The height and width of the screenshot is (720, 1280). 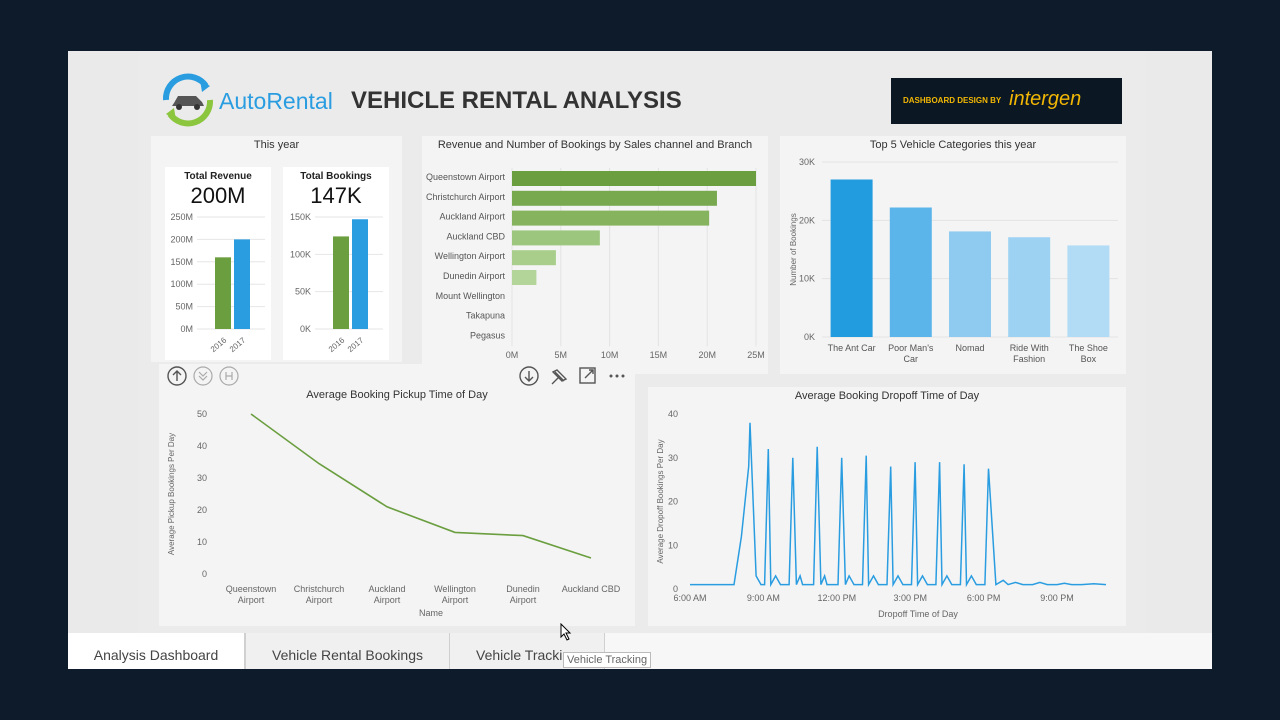 I want to click on x-tick-label: Poor Man's, so click(x=911, y=348).